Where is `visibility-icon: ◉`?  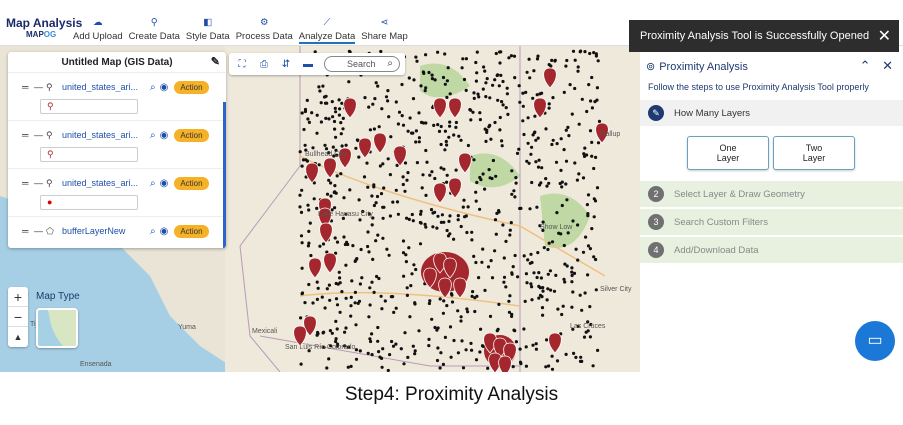
visibility-icon: ◉ is located at coordinates (164, 135).